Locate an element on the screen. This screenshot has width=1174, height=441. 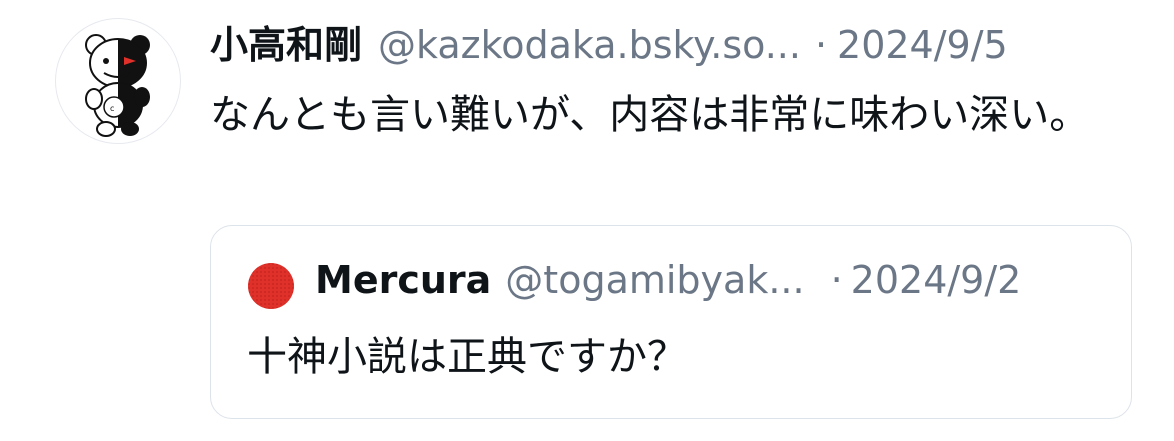
author-avatar: c is located at coordinates (118, 81).